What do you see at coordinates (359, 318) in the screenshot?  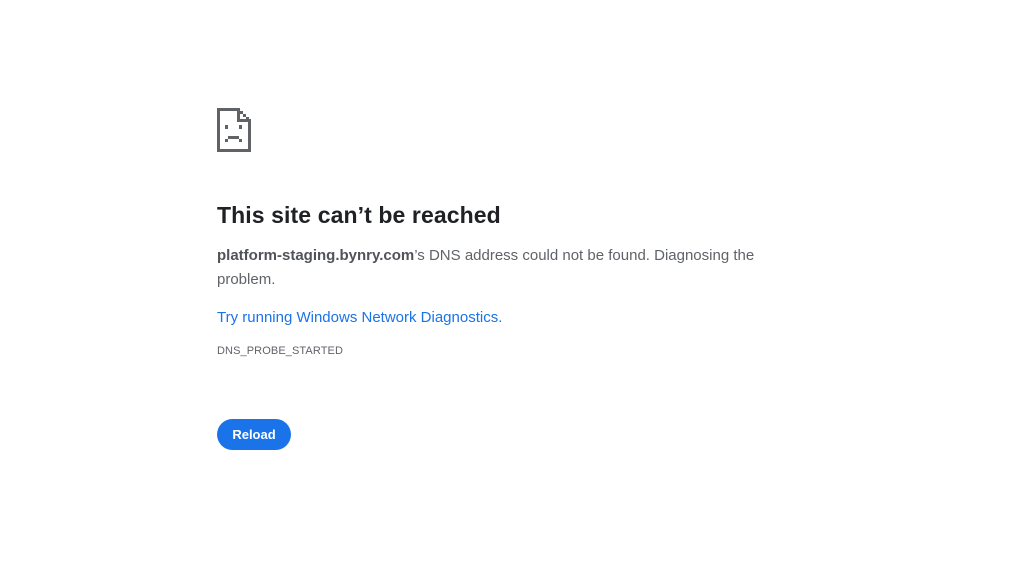 I see `network-diagnostics-link: Try running Windows Network Diagnostics.` at bounding box center [359, 318].